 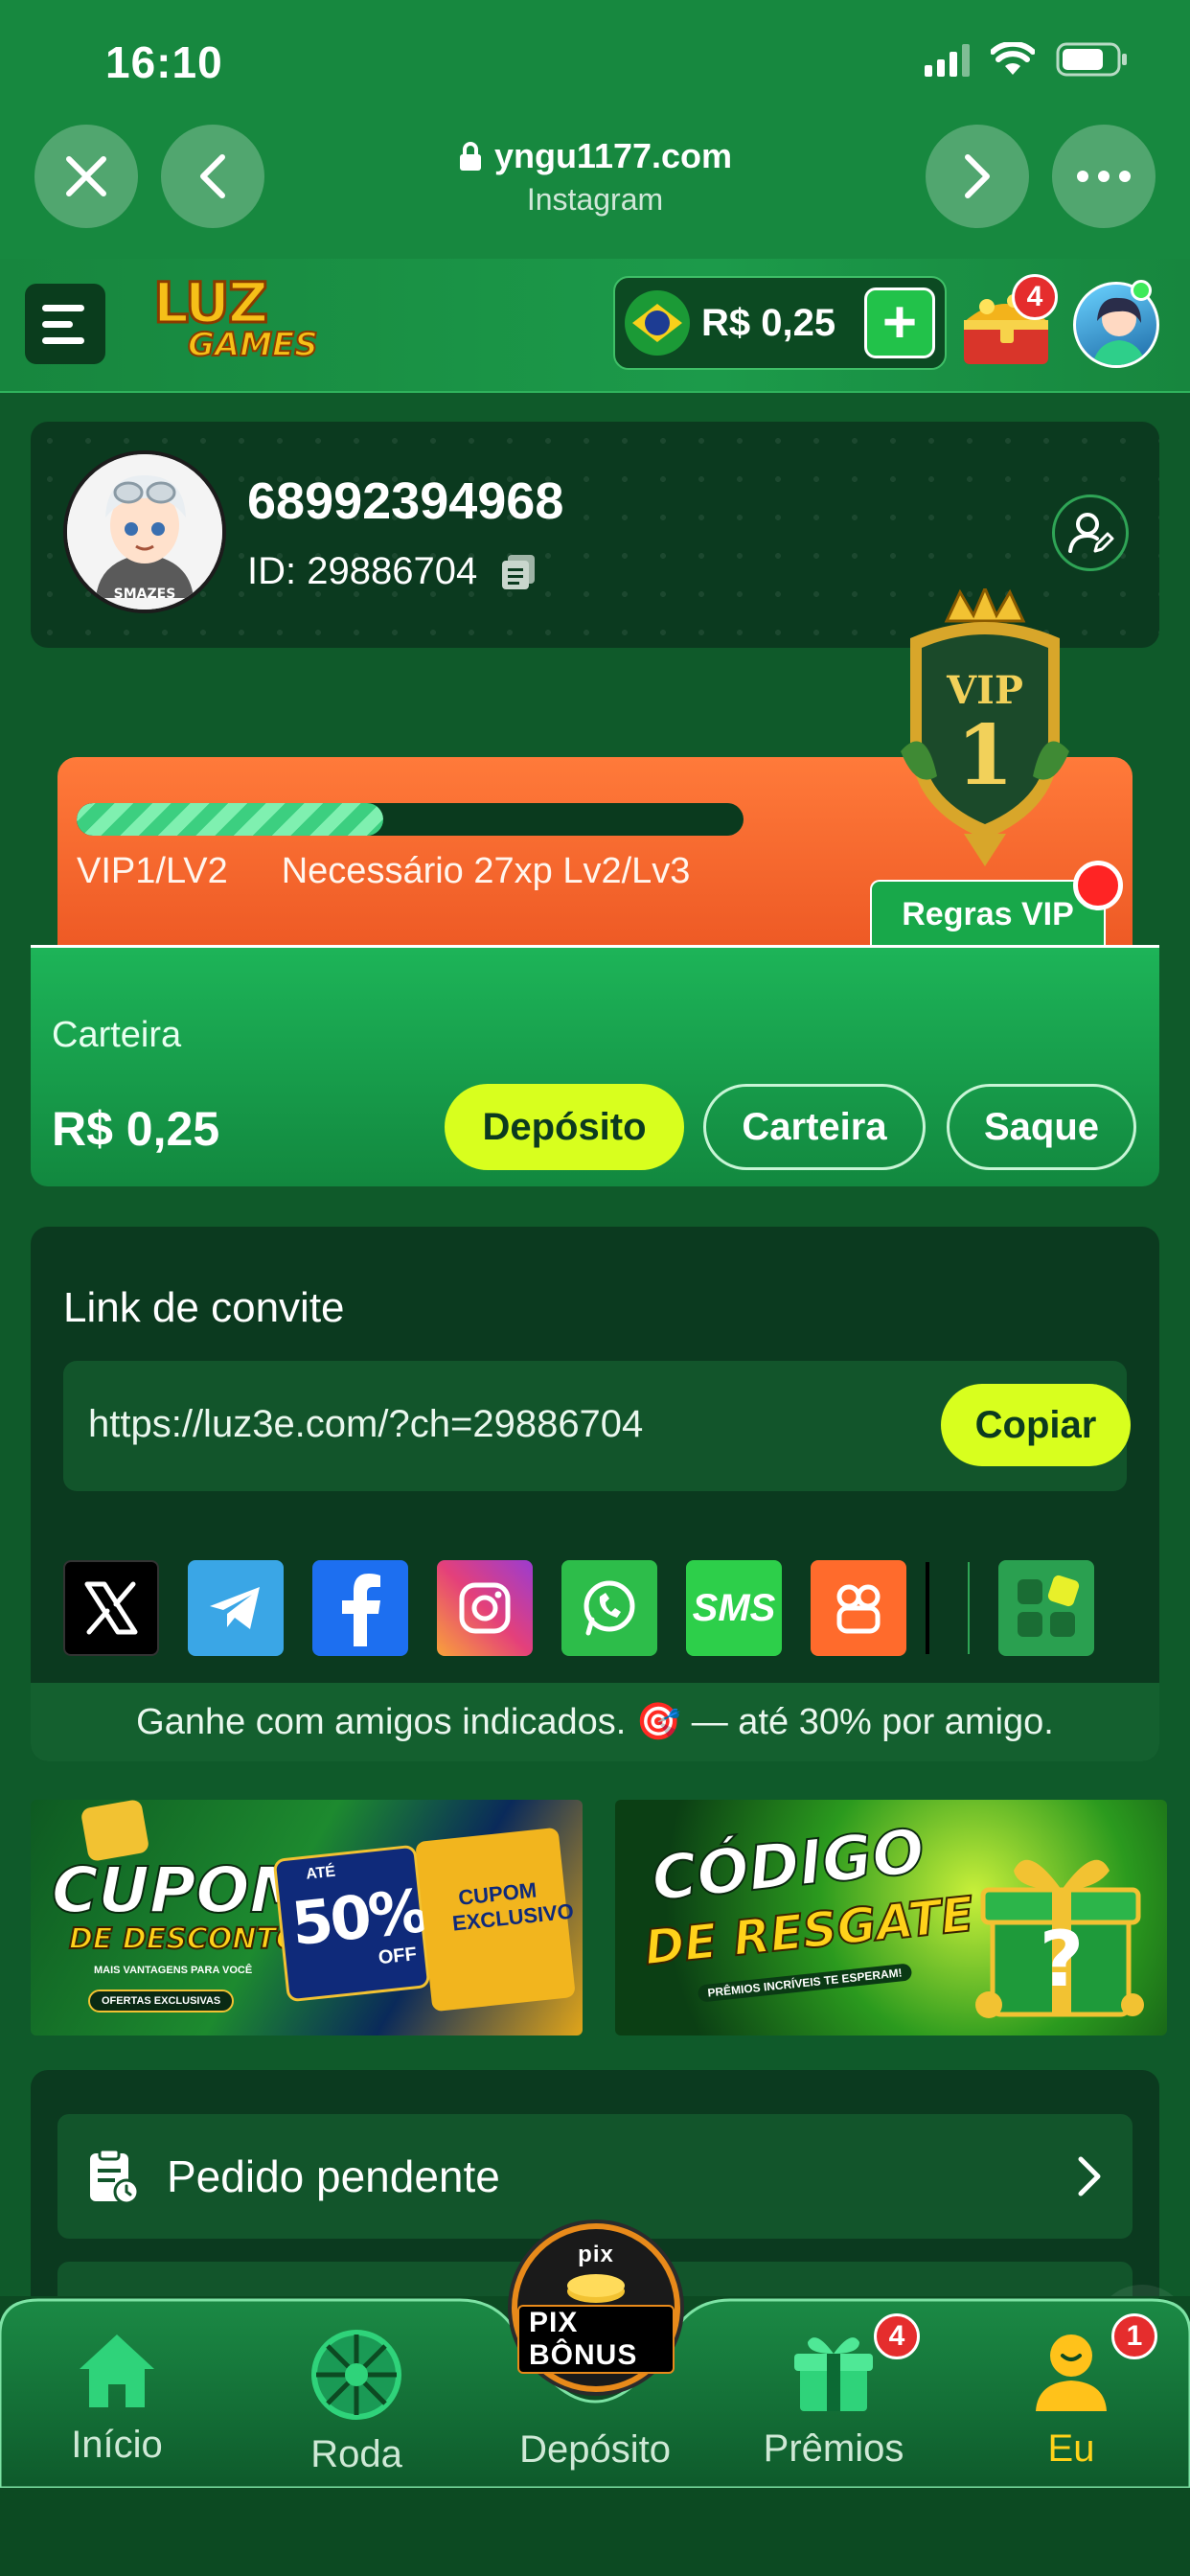 What do you see at coordinates (1035, 297) in the screenshot?
I see `chest-badge: 4` at bounding box center [1035, 297].